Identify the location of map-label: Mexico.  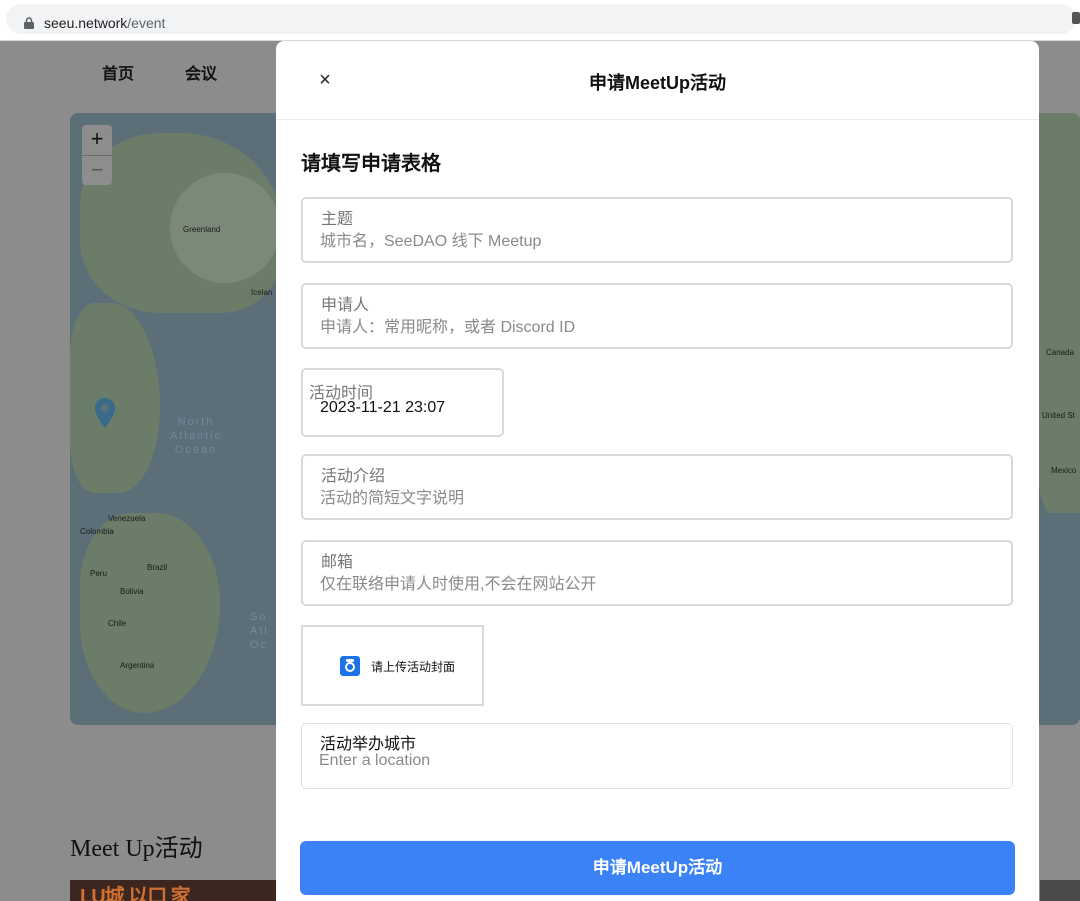
(1064, 470).